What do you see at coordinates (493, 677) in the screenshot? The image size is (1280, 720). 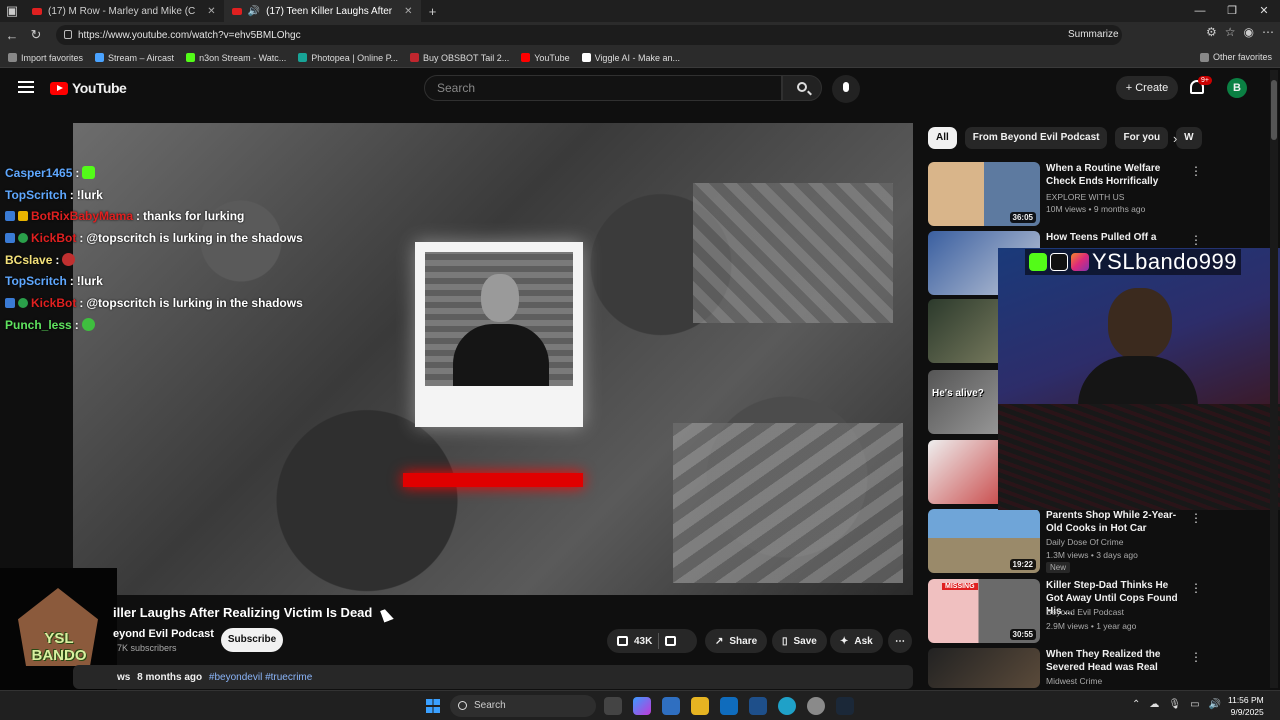 I see `description-box: ws 8 months ago #beyondevil #truecrime` at bounding box center [493, 677].